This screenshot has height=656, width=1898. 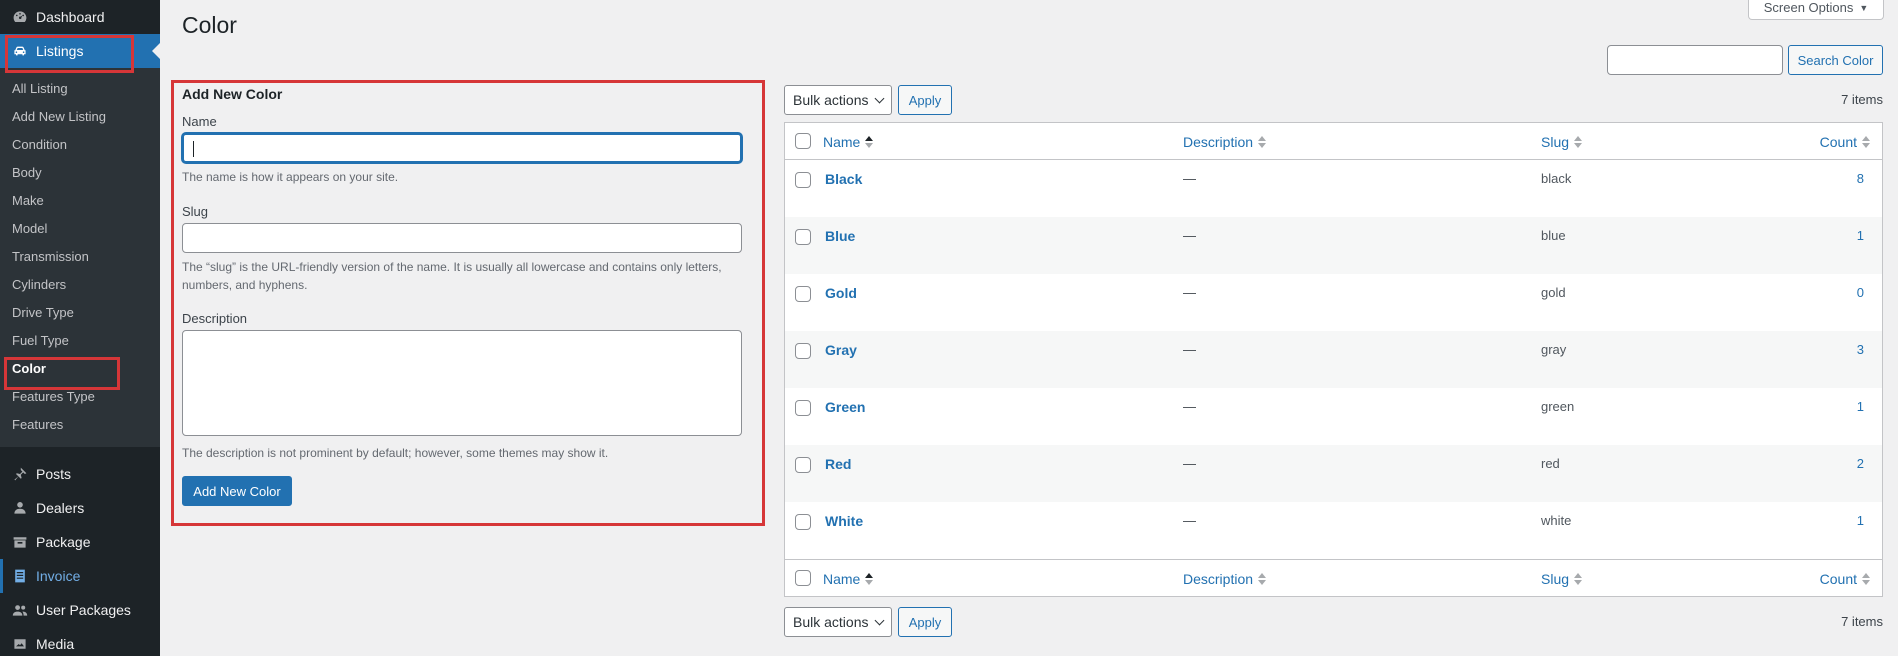 I want to click on menu-listings: Listings, so click(x=80, y=51).